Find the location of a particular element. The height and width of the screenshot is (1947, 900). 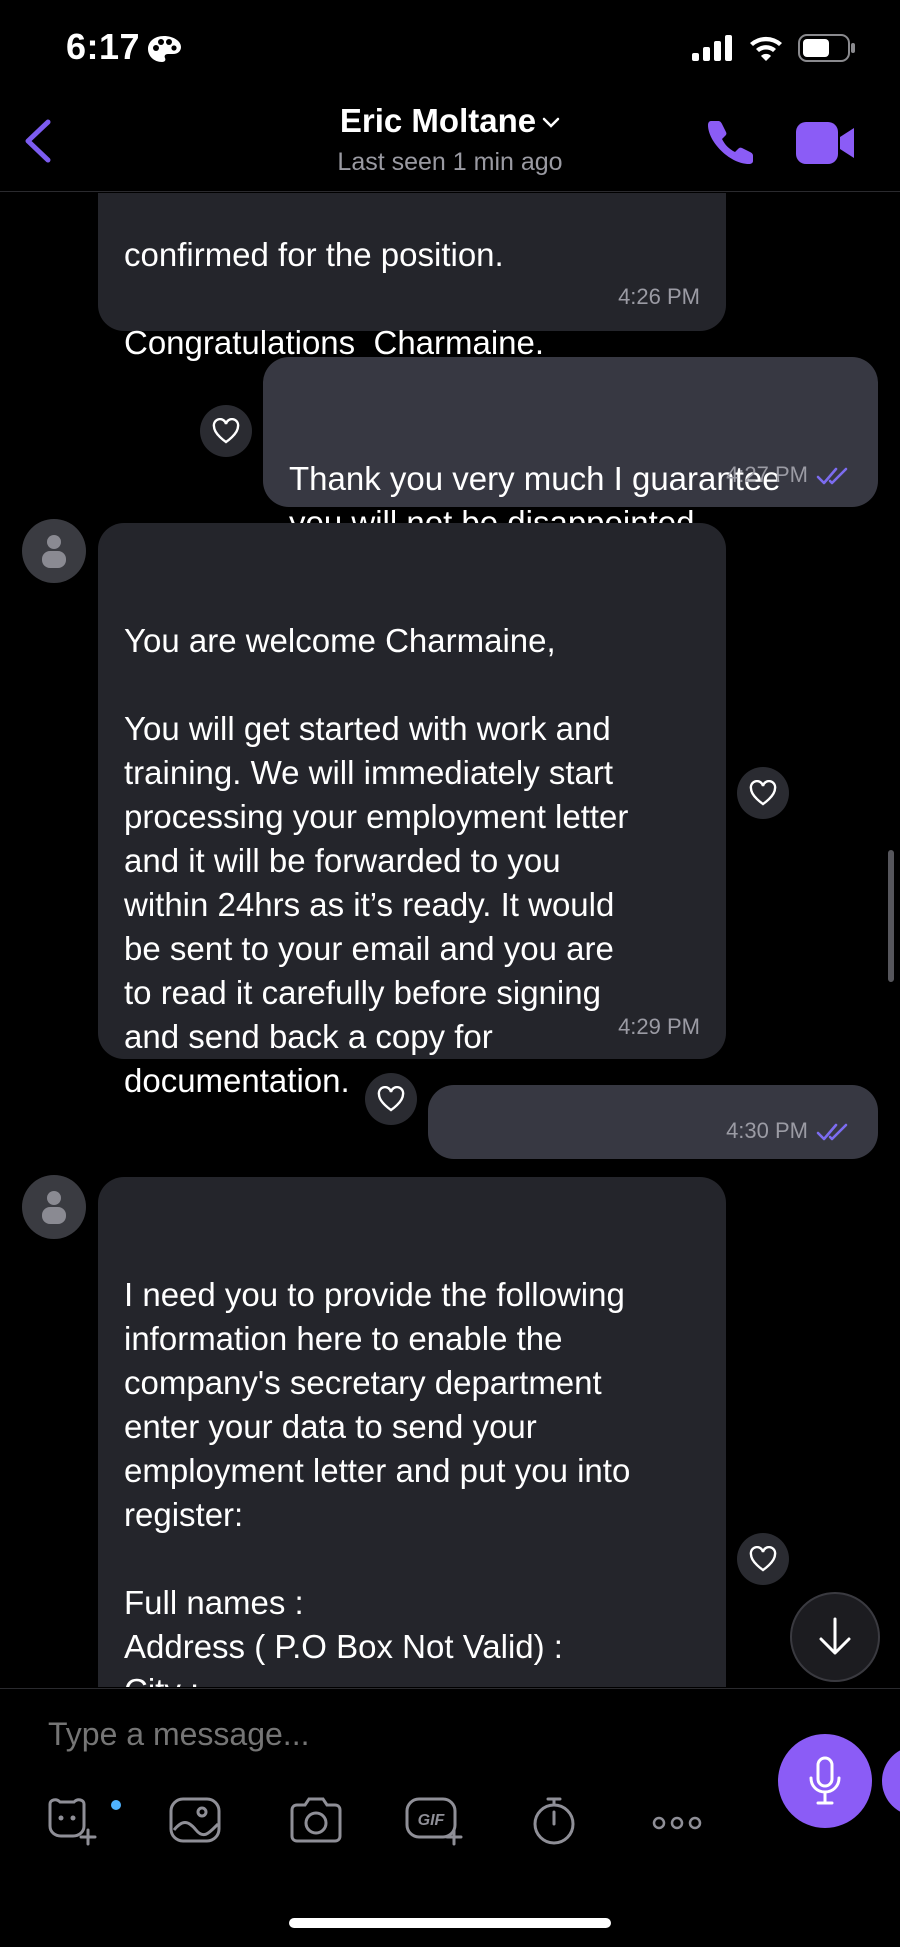

contact-name: Eric Moltane is located at coordinates (438, 120).